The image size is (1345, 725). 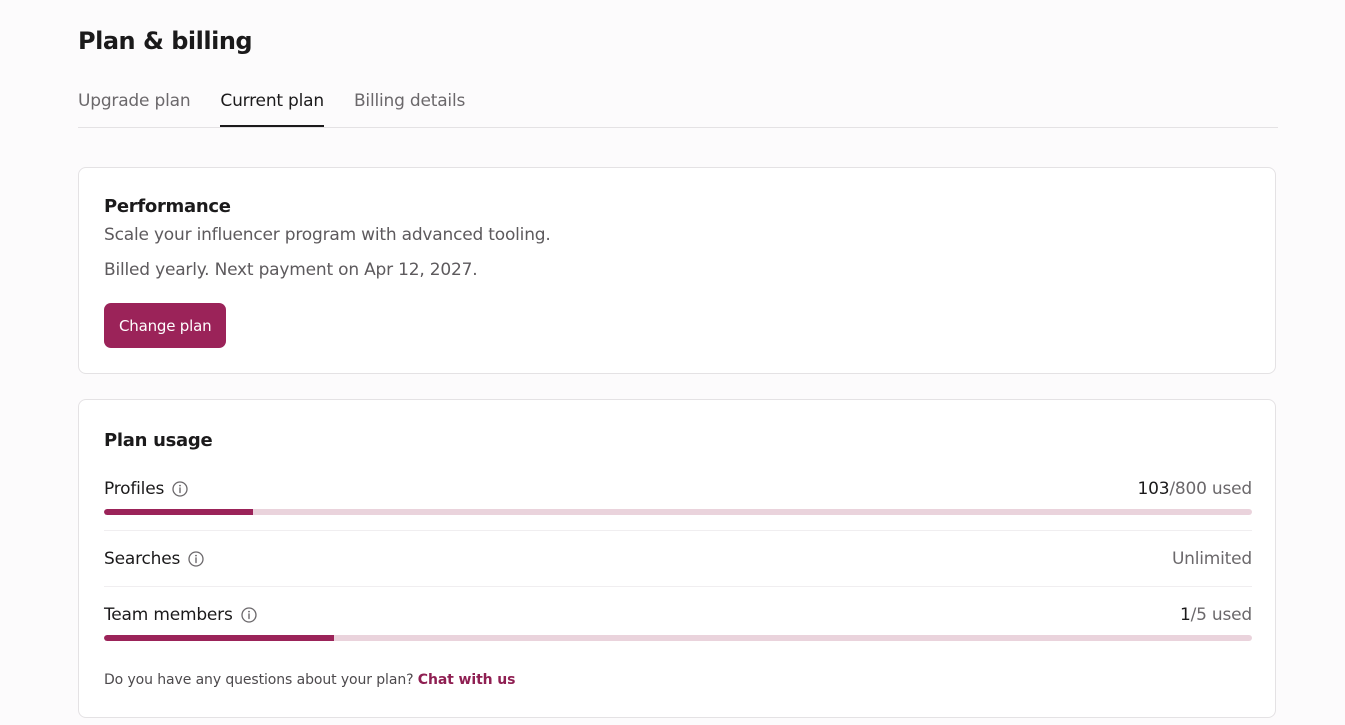 I want to click on tab-billing-details: Billing details, so click(x=409, y=106).